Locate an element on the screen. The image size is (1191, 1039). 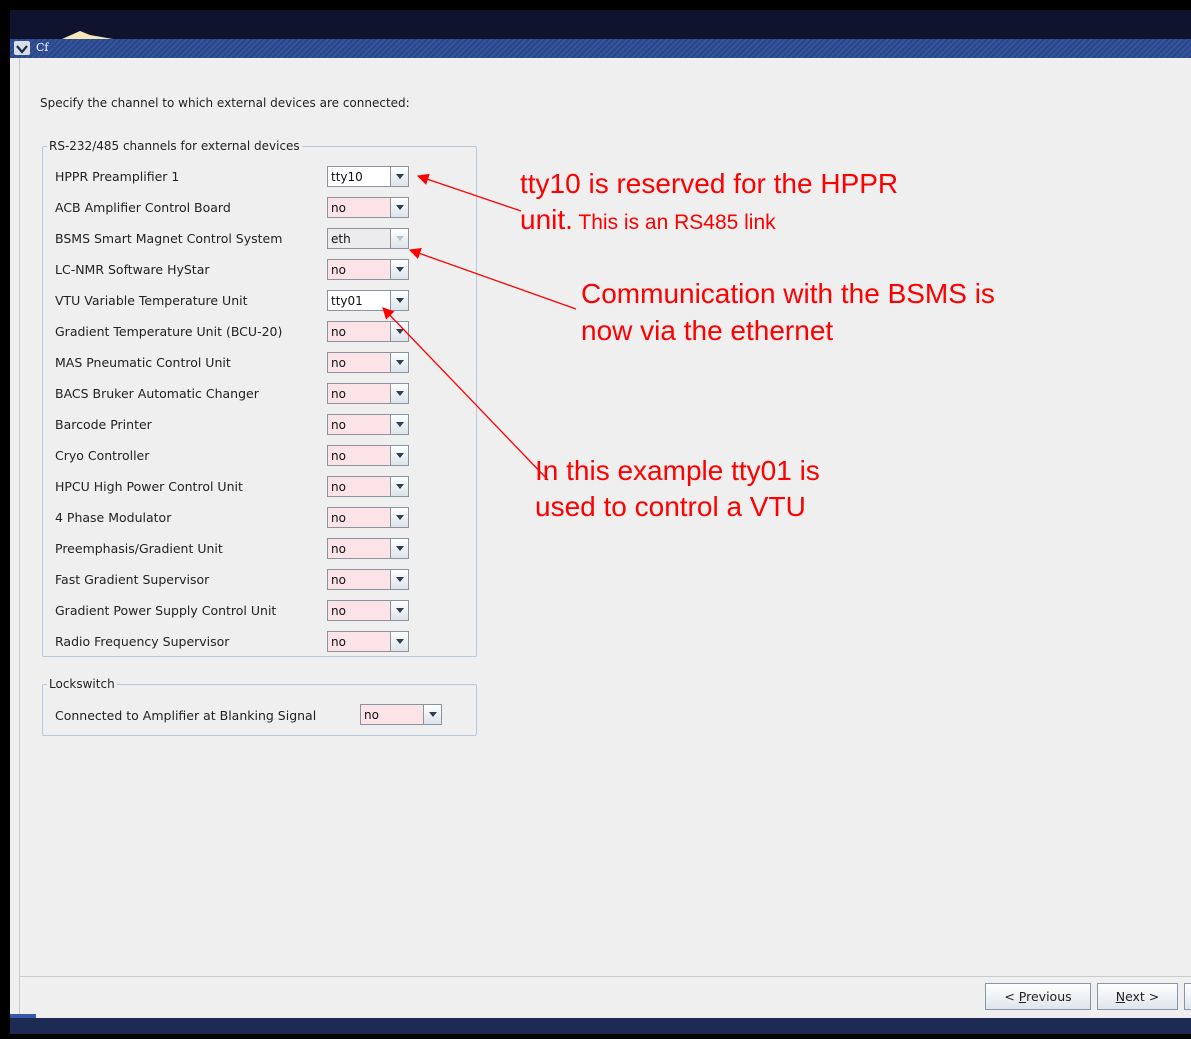
bsms-arrow is located at coordinates (492, 279).